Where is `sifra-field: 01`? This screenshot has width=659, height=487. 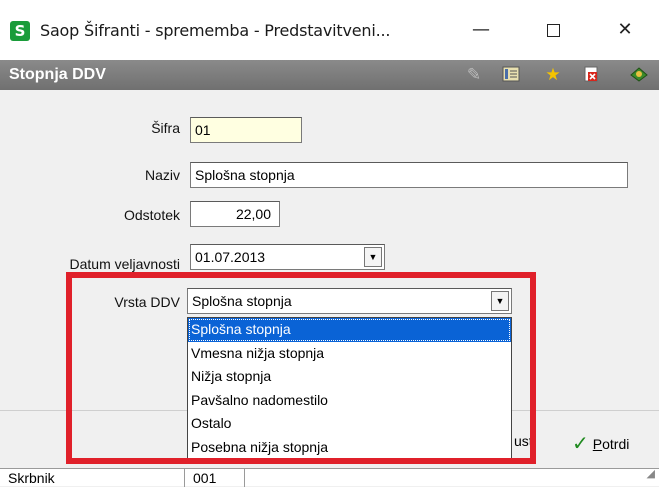
sifra-field: 01 is located at coordinates (246, 130).